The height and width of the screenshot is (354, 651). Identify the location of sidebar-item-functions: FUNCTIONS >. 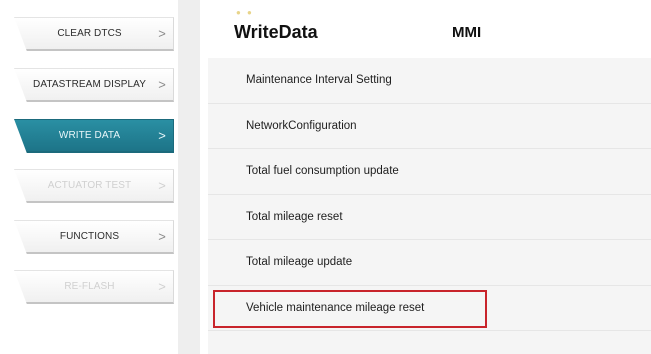
(94, 237).